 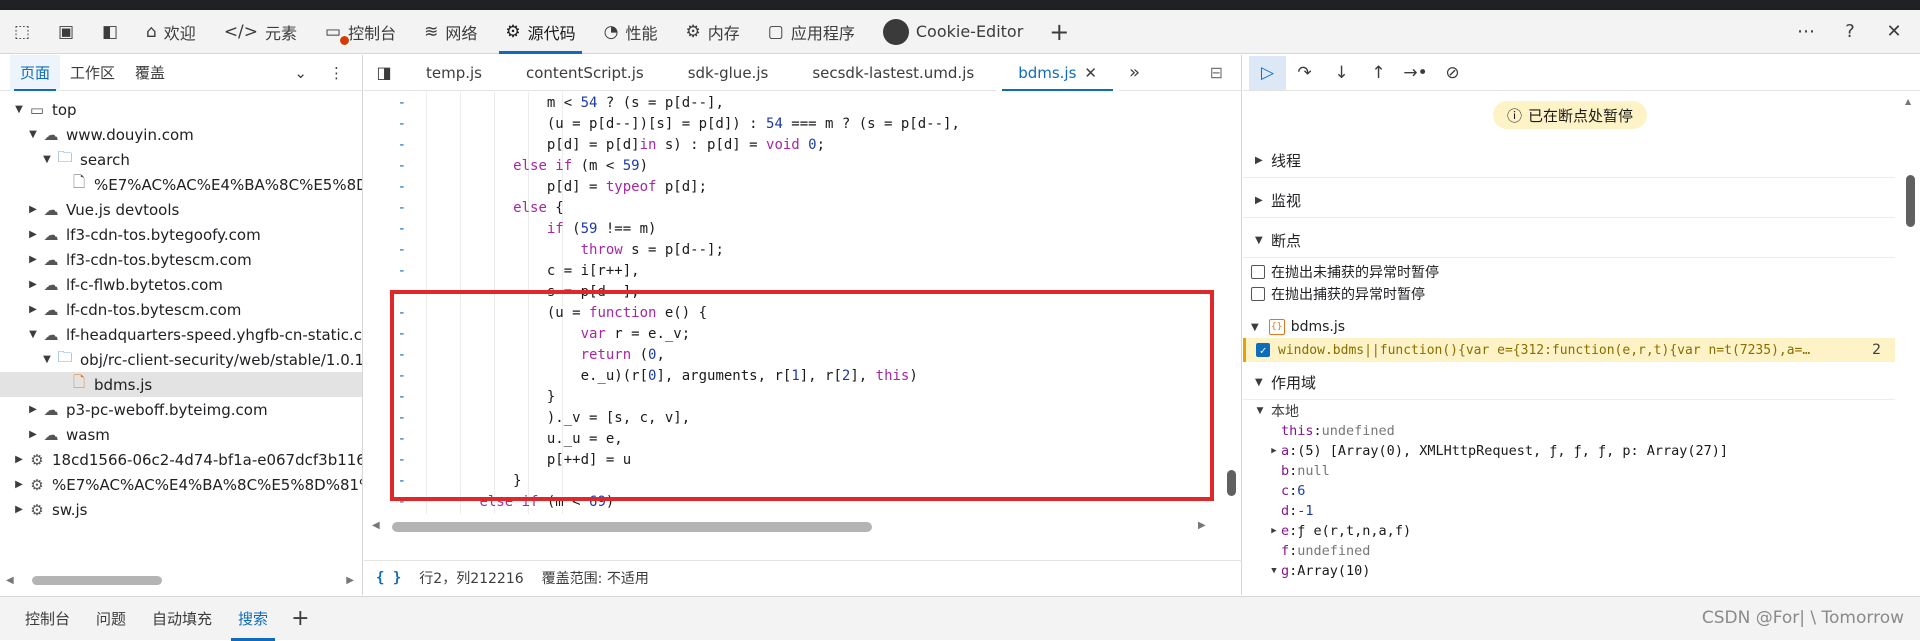 I want to click on file-tab: sdk-glue.js, so click(x=728, y=73).